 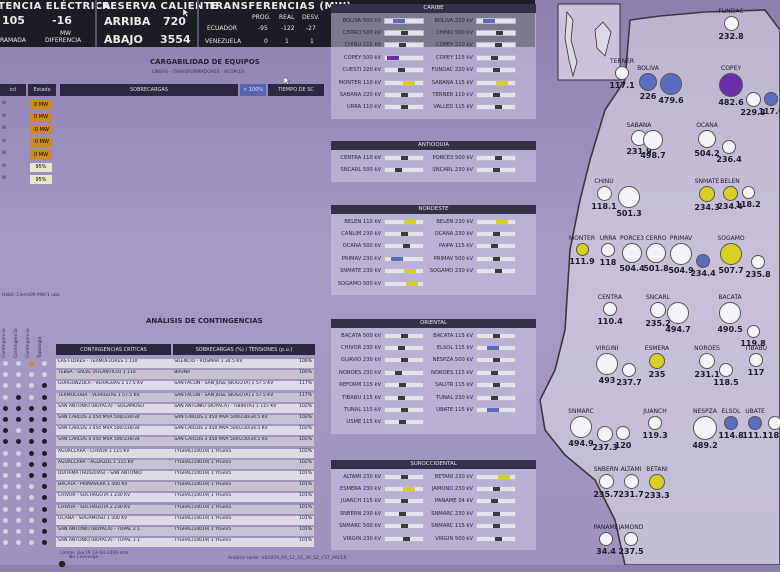 I want to click on substation-node: 117.6, so click(x=764, y=103).